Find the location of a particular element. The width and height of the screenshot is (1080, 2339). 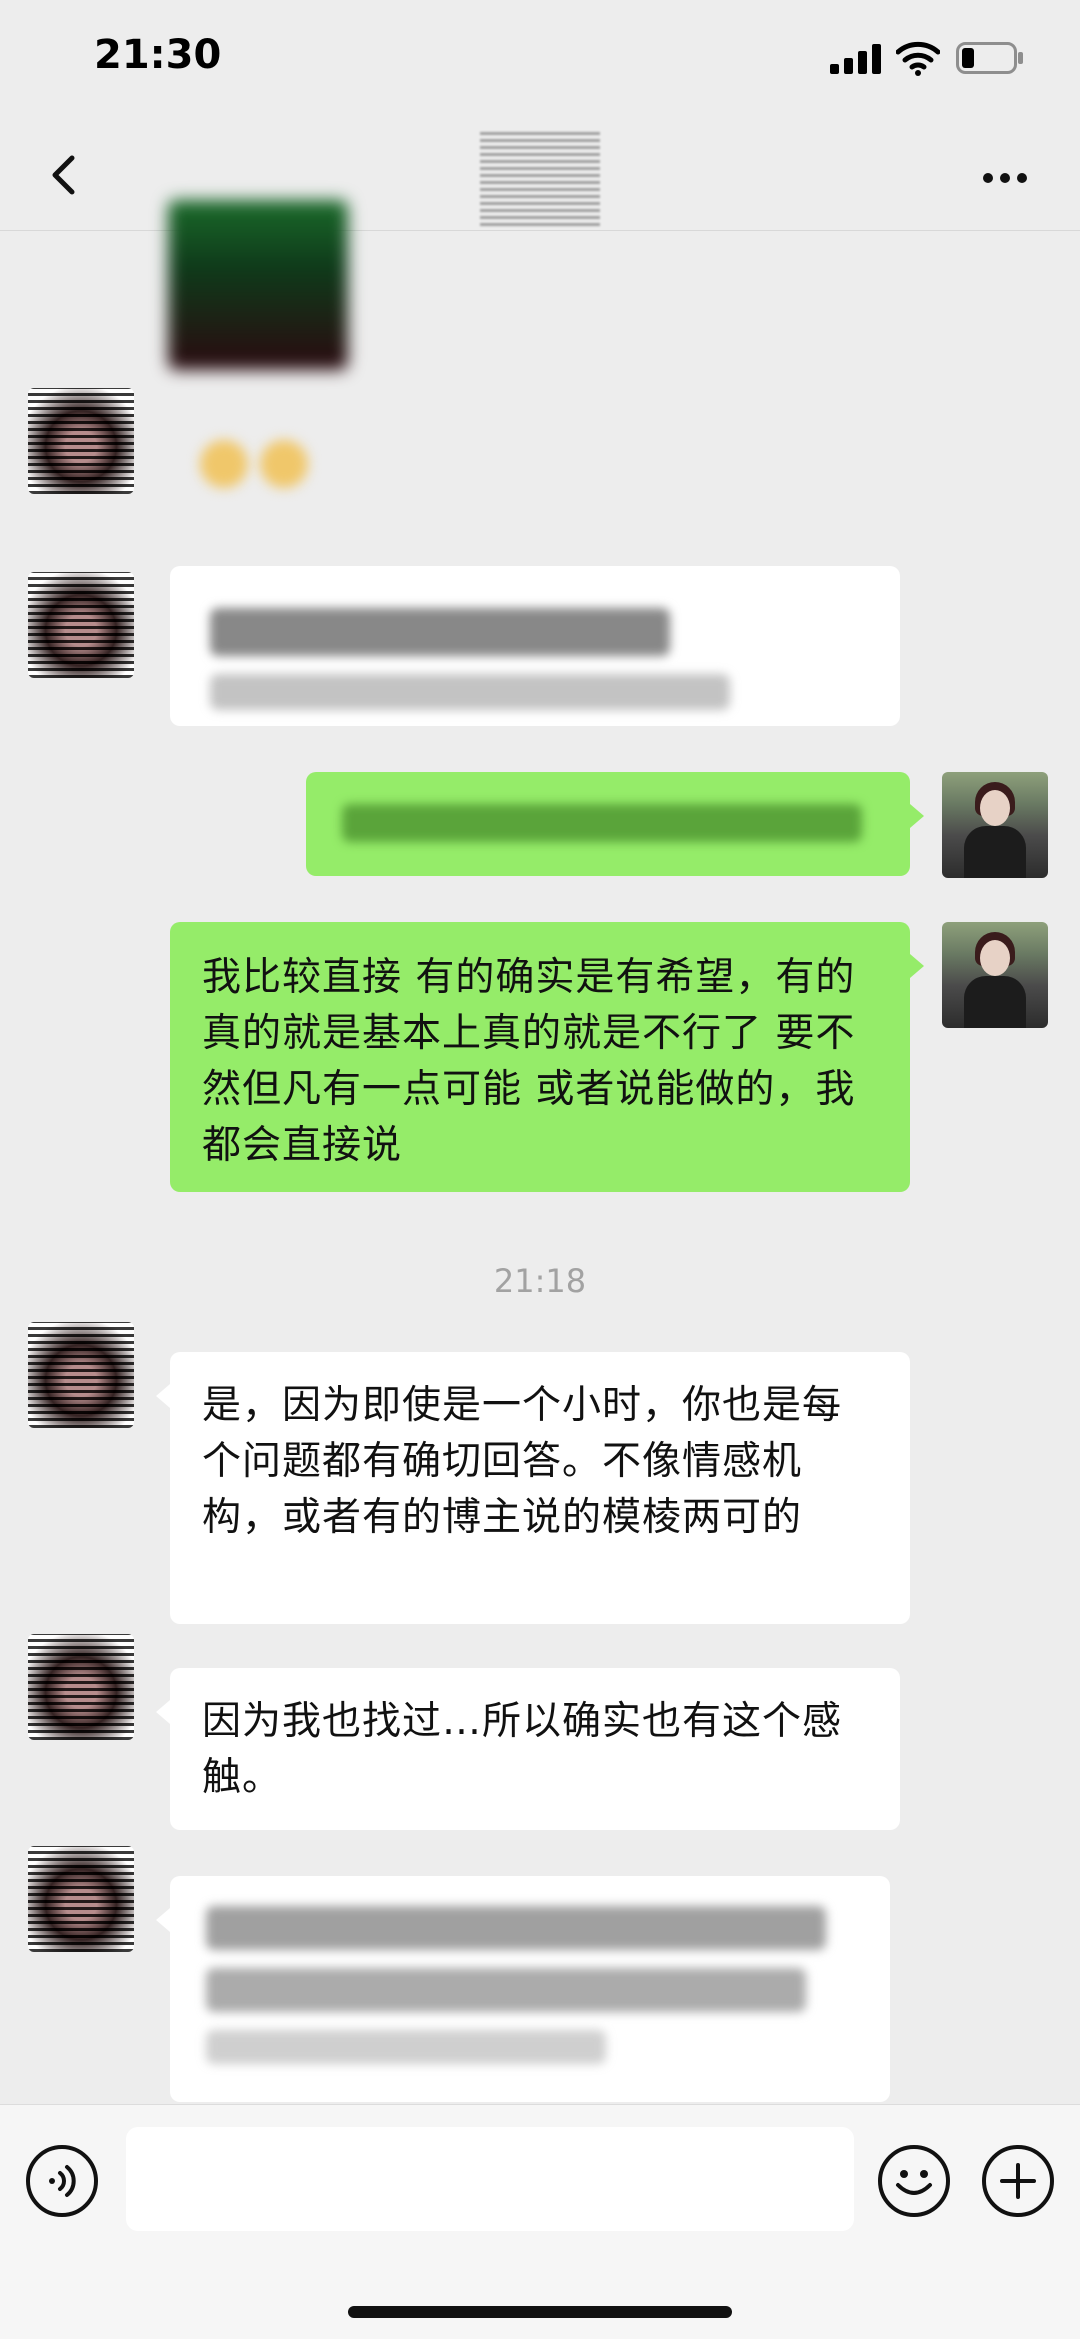

contact-name-blurred is located at coordinates (540, 178).